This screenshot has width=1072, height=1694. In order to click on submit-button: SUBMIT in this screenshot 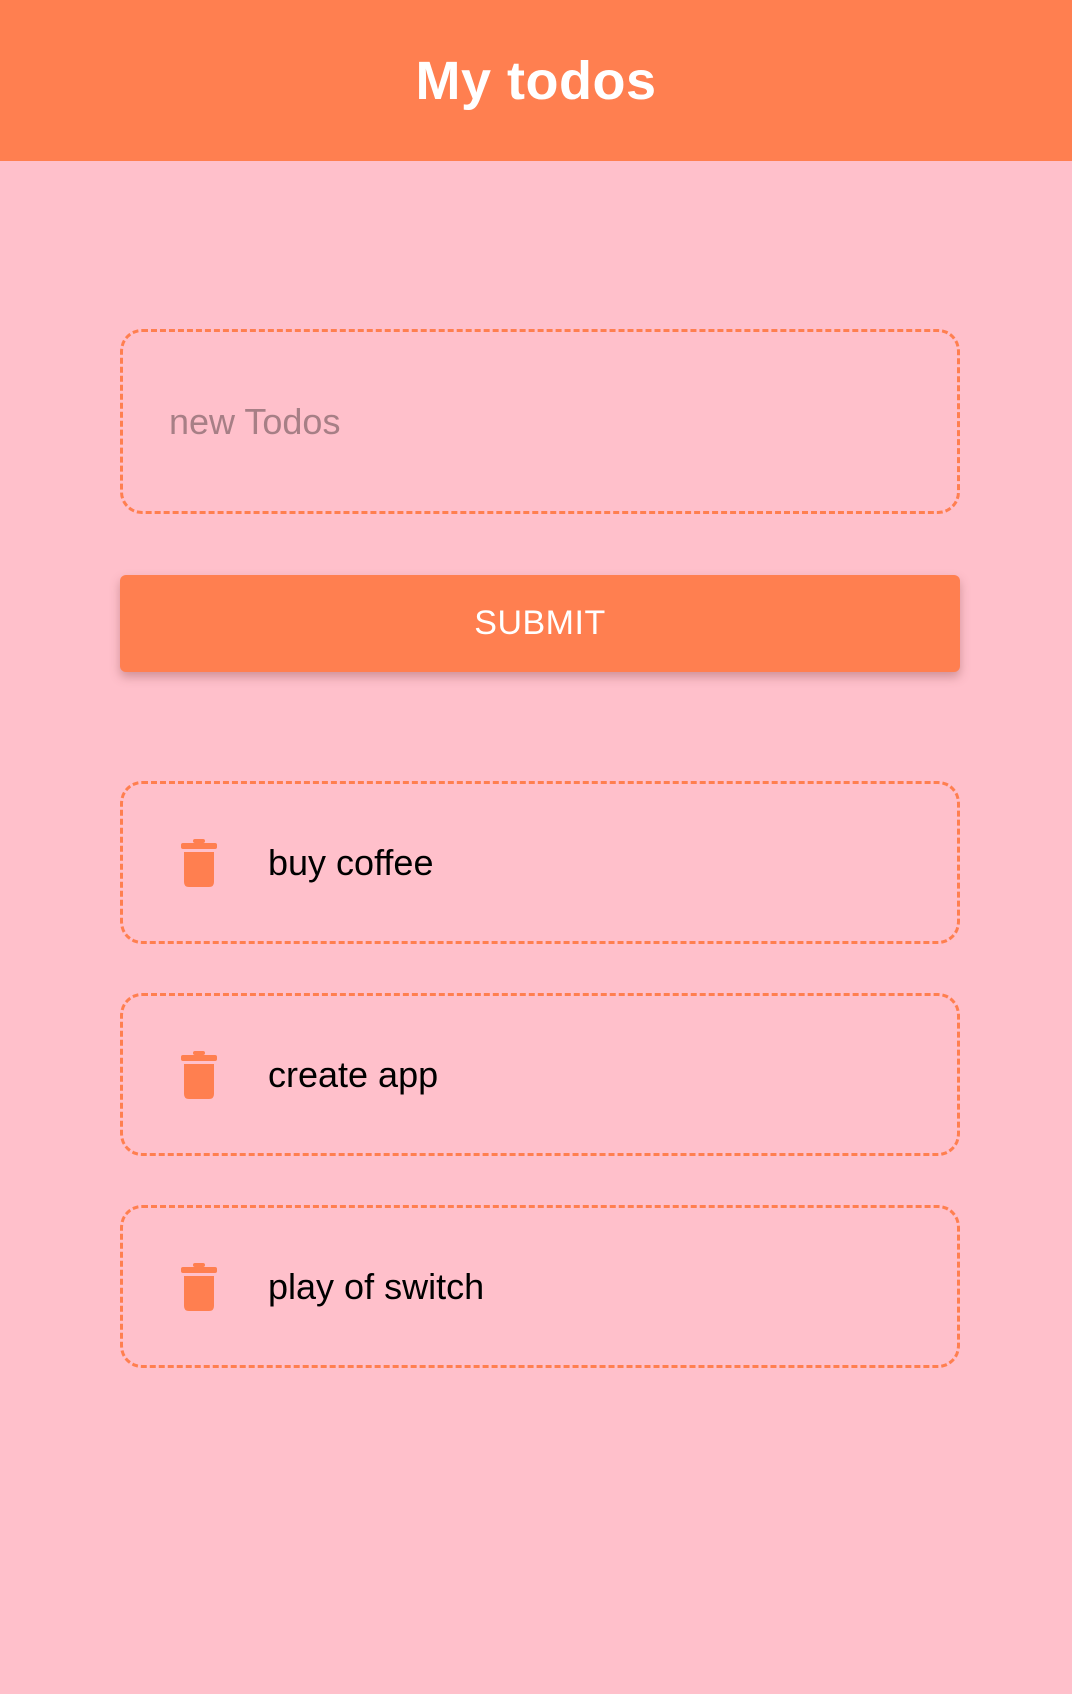, I will do `click(540, 623)`.